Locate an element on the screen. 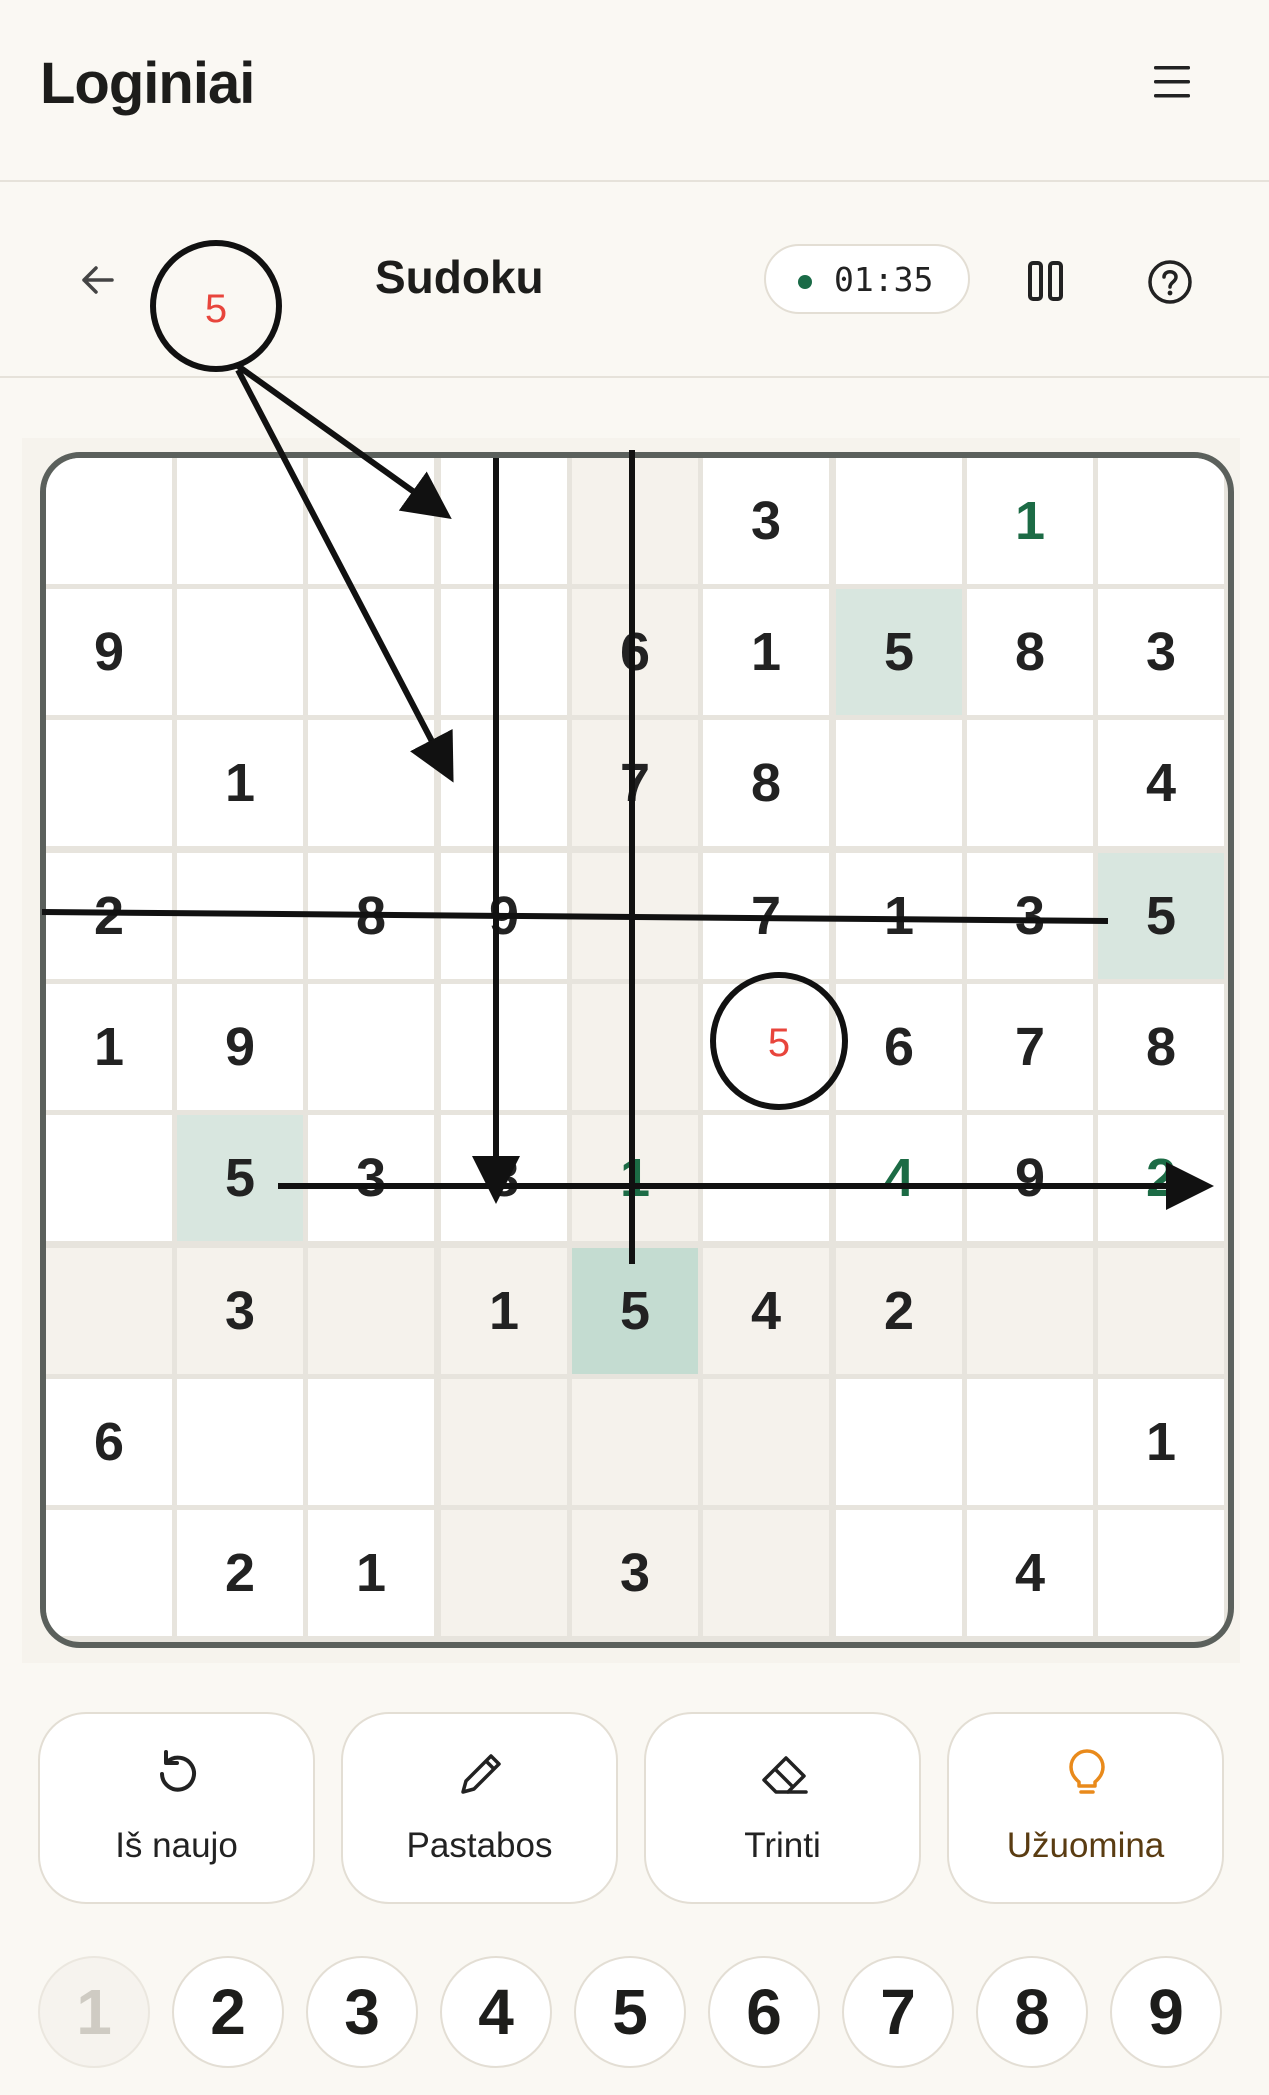 The height and width of the screenshot is (2095, 1269). app-logo: Loginiai is located at coordinates (147, 83).